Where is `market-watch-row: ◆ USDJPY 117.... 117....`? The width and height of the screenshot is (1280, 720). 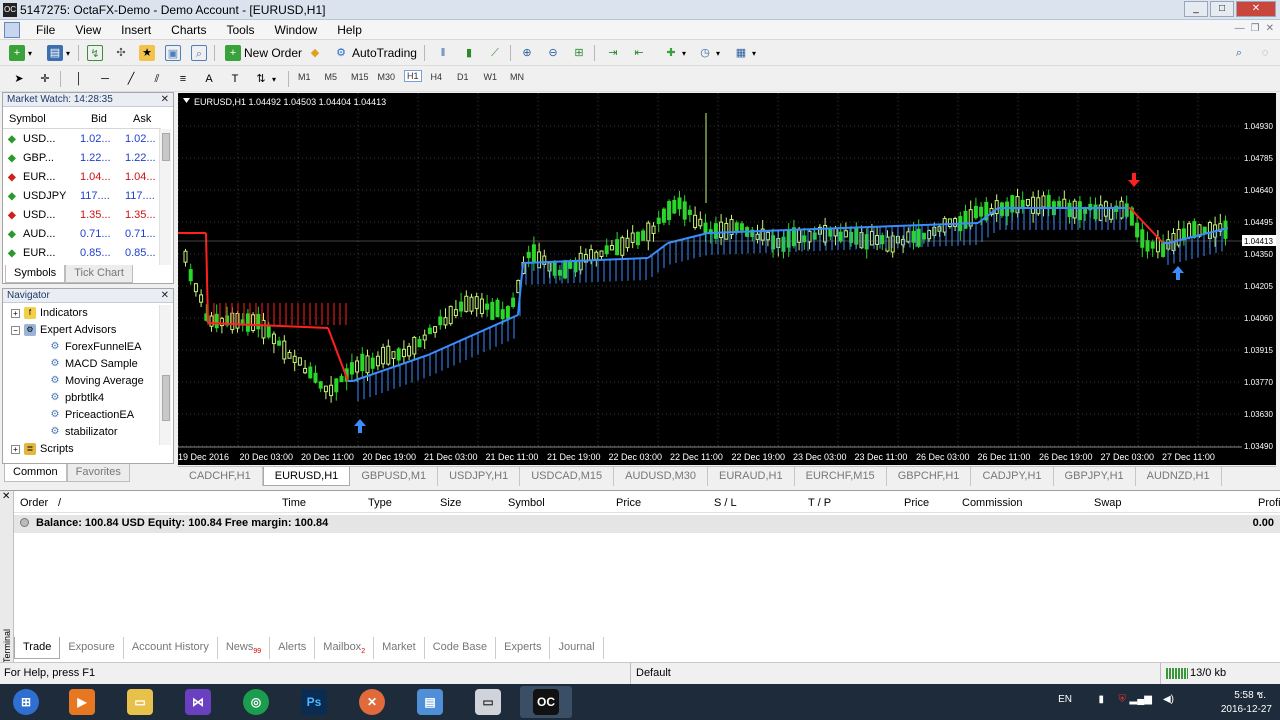
market-watch-row: ◆ USDJPY 117.... 117.... is located at coordinates (82, 196).